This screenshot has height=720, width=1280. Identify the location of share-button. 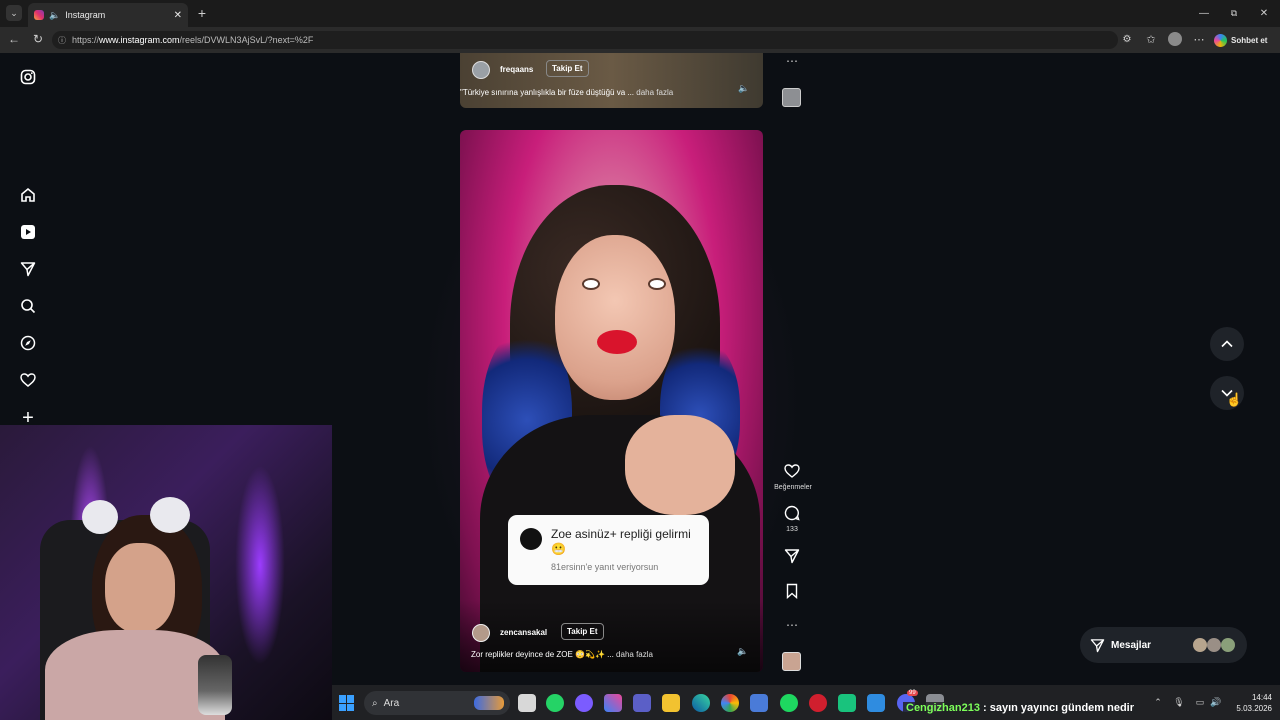
(792, 557).